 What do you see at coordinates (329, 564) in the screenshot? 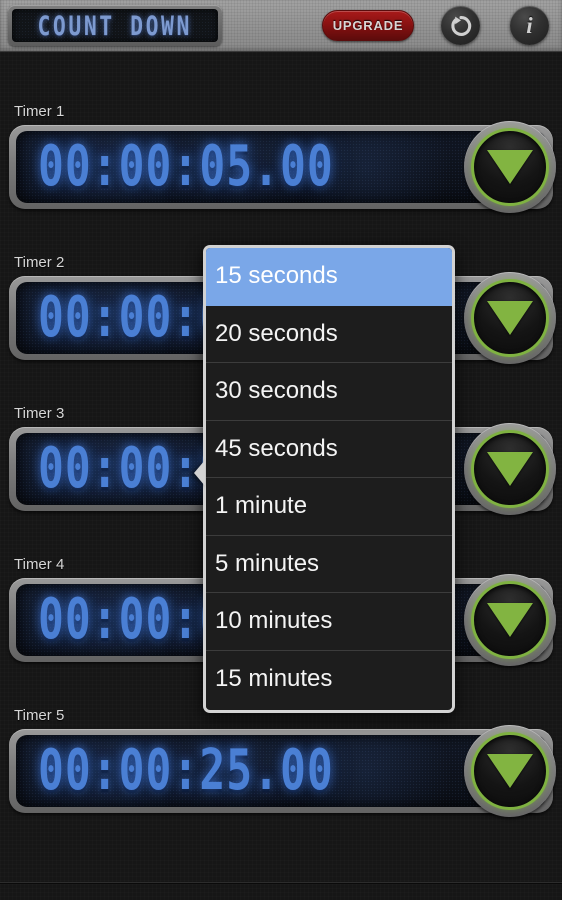
I see `dropdown-item-5-minutes: 5 minutes` at bounding box center [329, 564].